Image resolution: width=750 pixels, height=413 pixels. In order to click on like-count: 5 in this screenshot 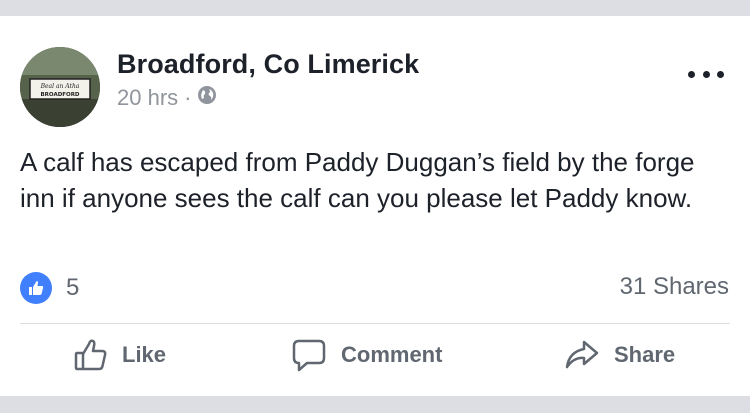, I will do `click(73, 287)`.